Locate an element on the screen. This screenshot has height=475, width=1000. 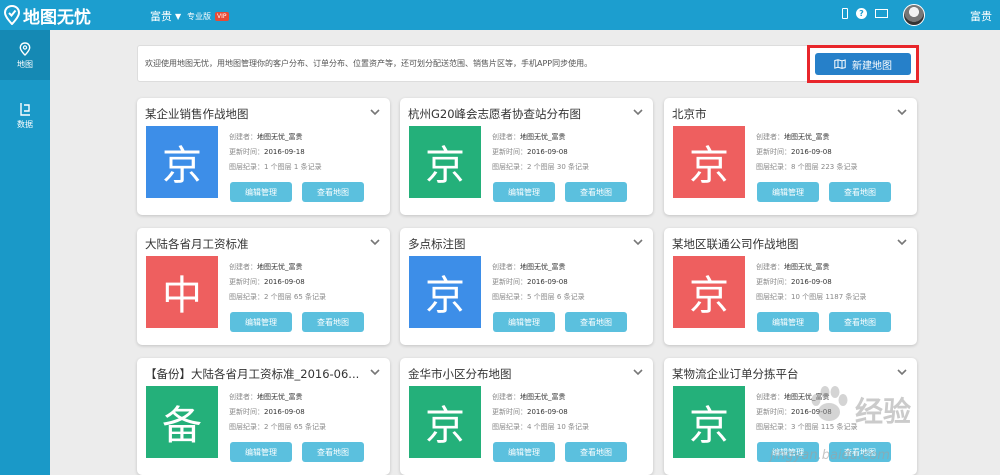
card-title: 某地区联通公司作战地图 is located at coordinates (735, 244).